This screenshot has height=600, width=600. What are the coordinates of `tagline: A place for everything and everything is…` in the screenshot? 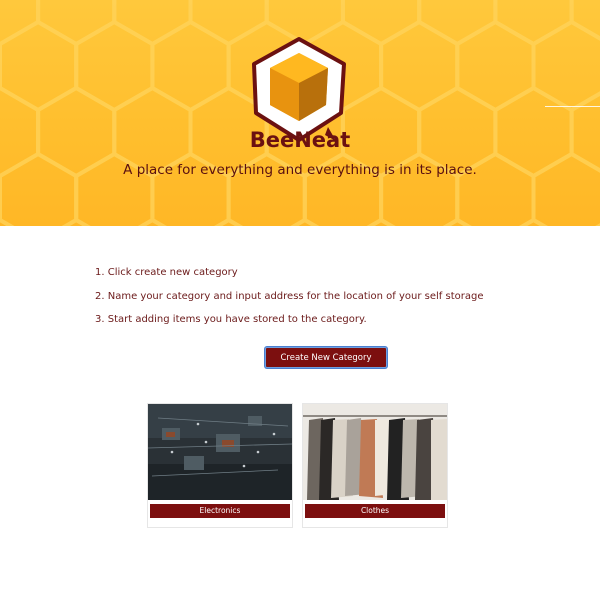 It's located at (300, 170).